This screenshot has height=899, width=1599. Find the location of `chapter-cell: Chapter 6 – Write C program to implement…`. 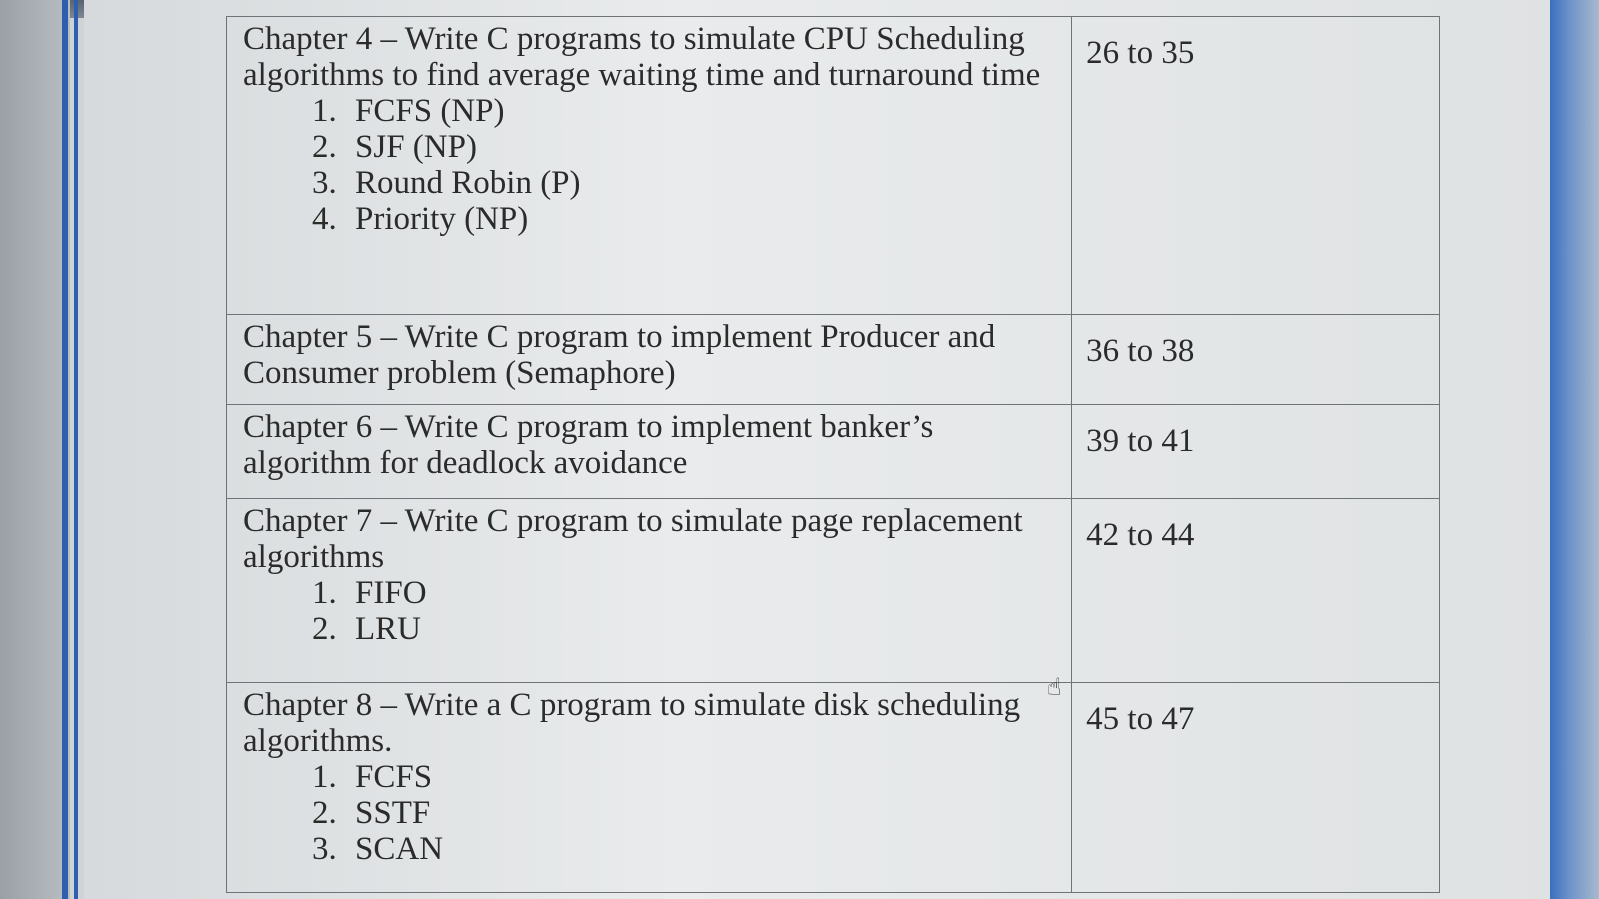

chapter-cell: Chapter 6 – Write C program to implement… is located at coordinates (649, 451).